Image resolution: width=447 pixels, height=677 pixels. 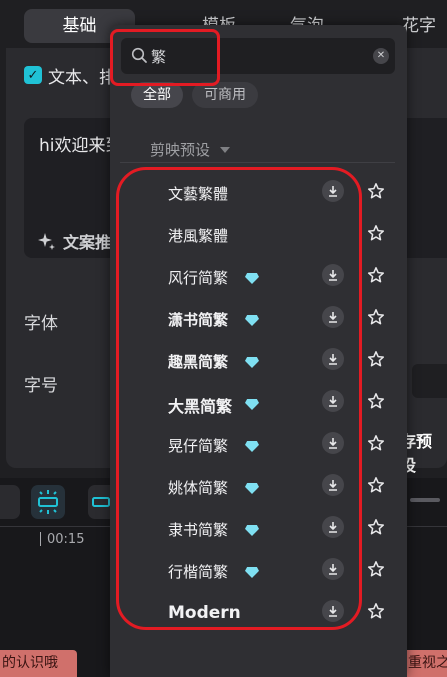 I want to click on ai-copy-button: 文案推, so click(x=74, y=241).